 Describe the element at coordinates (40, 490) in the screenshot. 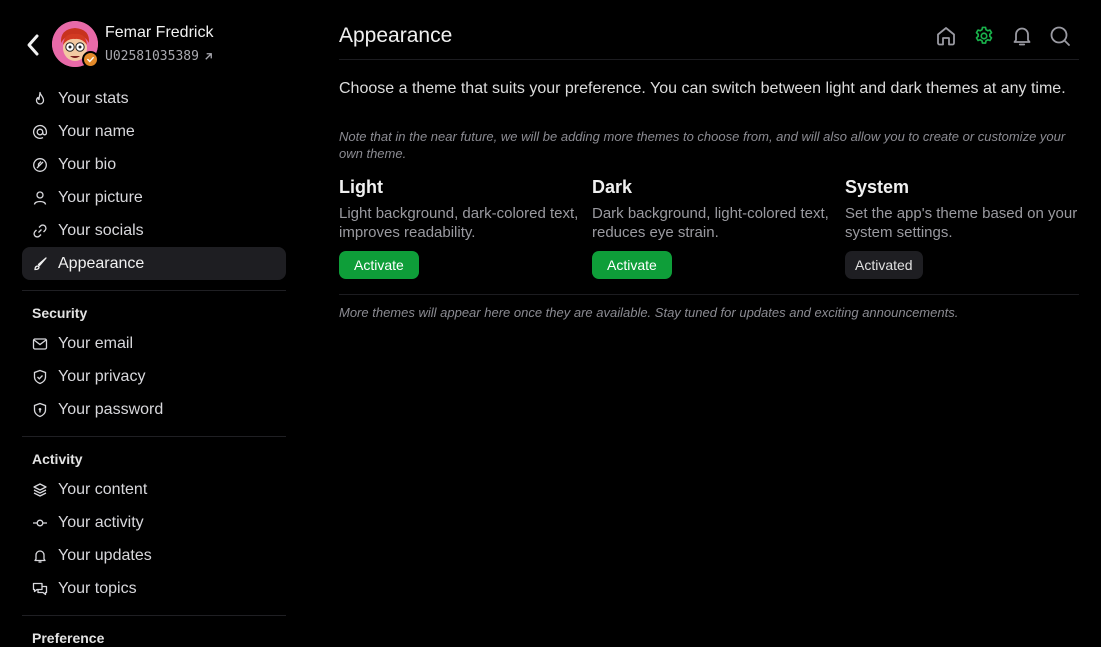

I see `layers-icon` at that location.